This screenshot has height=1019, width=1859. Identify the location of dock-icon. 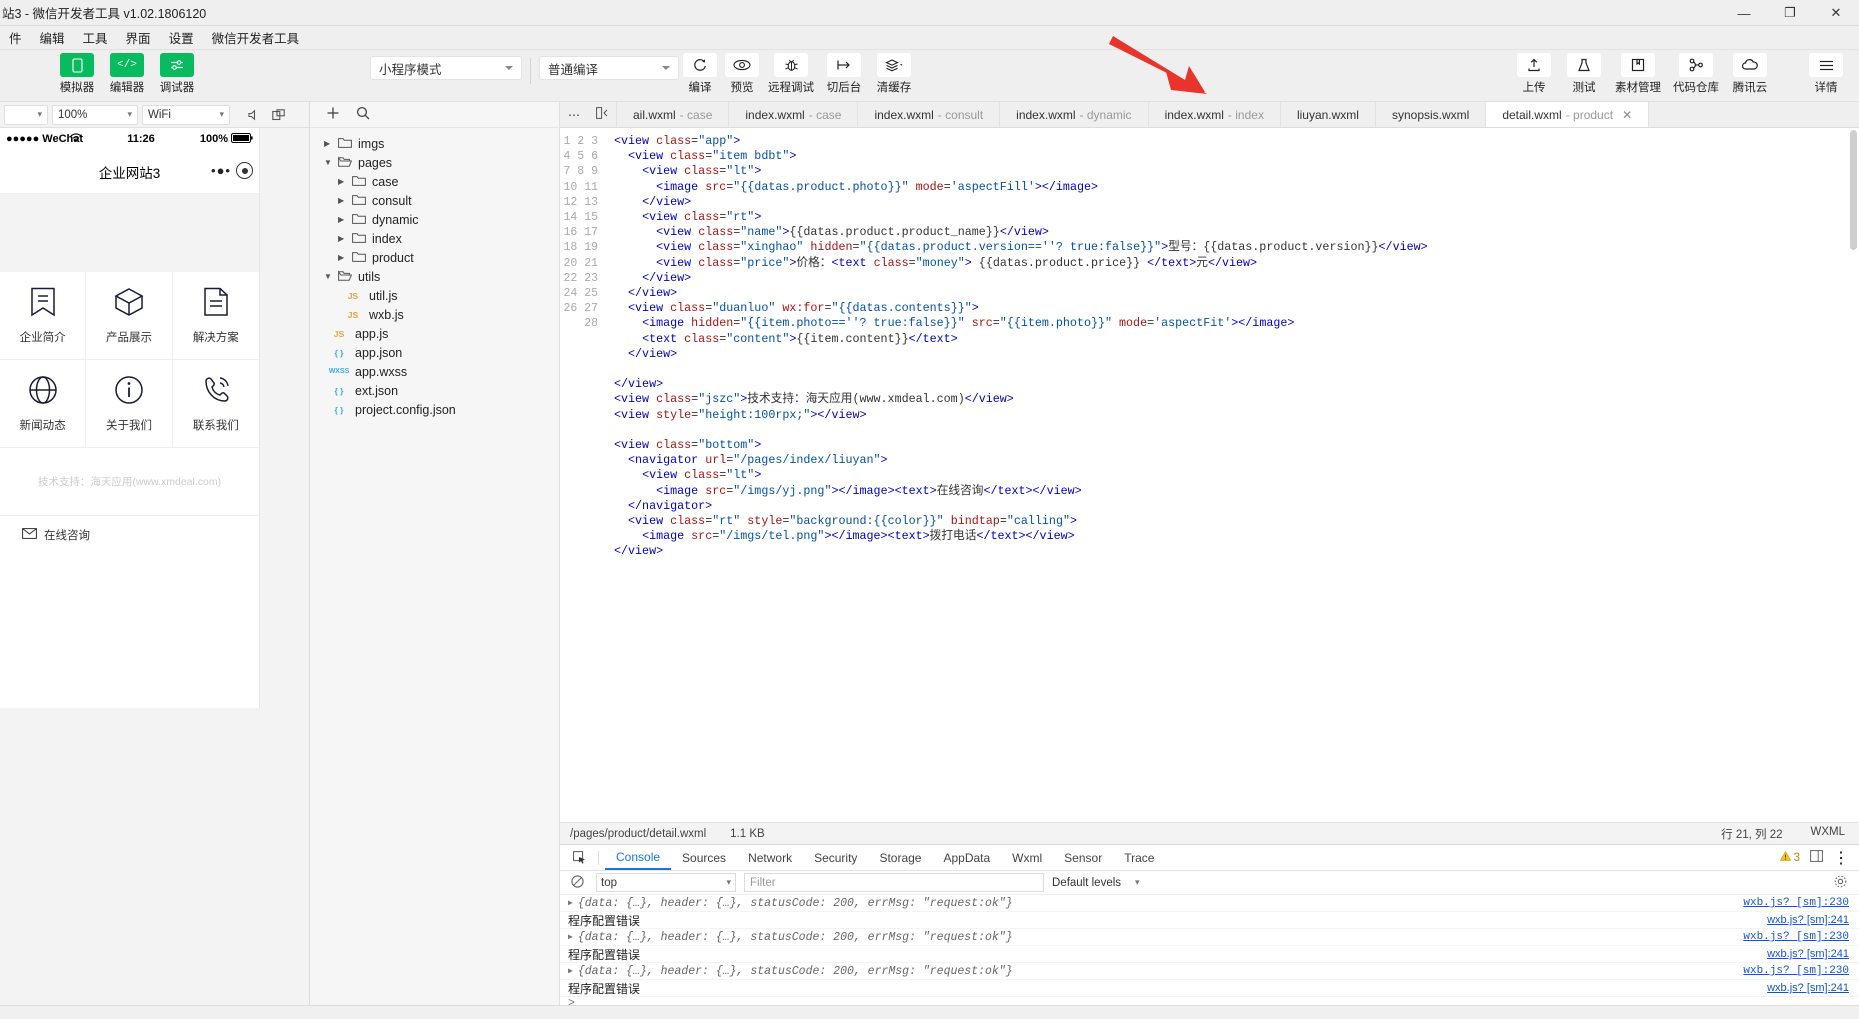
(1816, 858).